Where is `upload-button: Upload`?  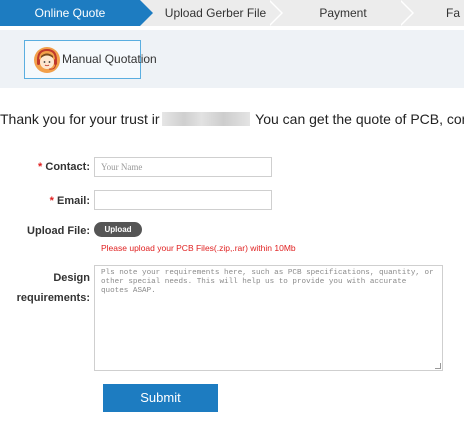
upload-button: Upload is located at coordinates (118, 229).